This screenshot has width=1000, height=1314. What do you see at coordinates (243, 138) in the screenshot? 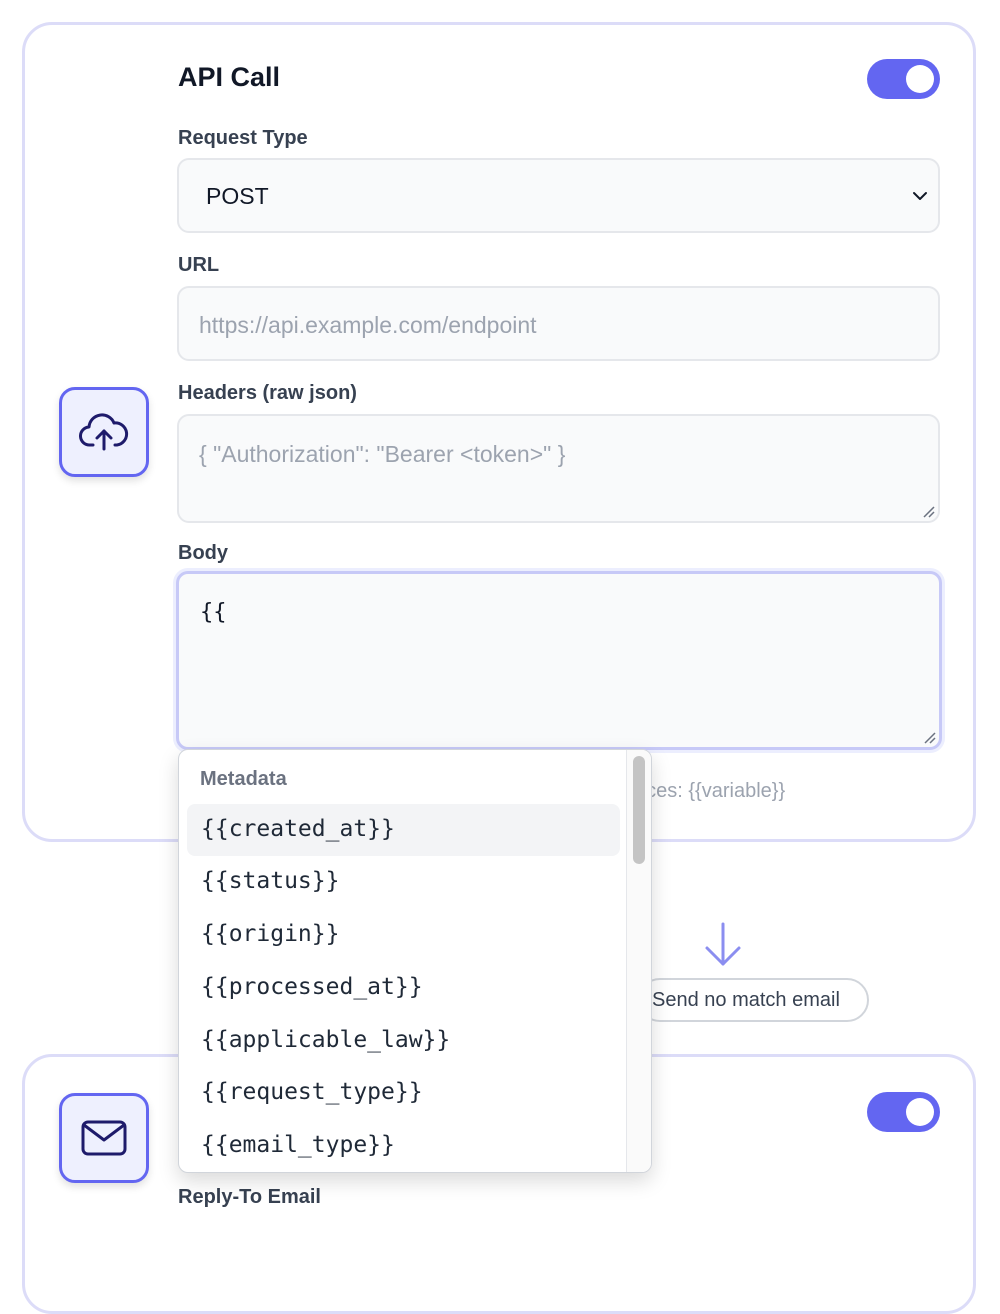
I see `request-type-label: Request Type` at bounding box center [243, 138].